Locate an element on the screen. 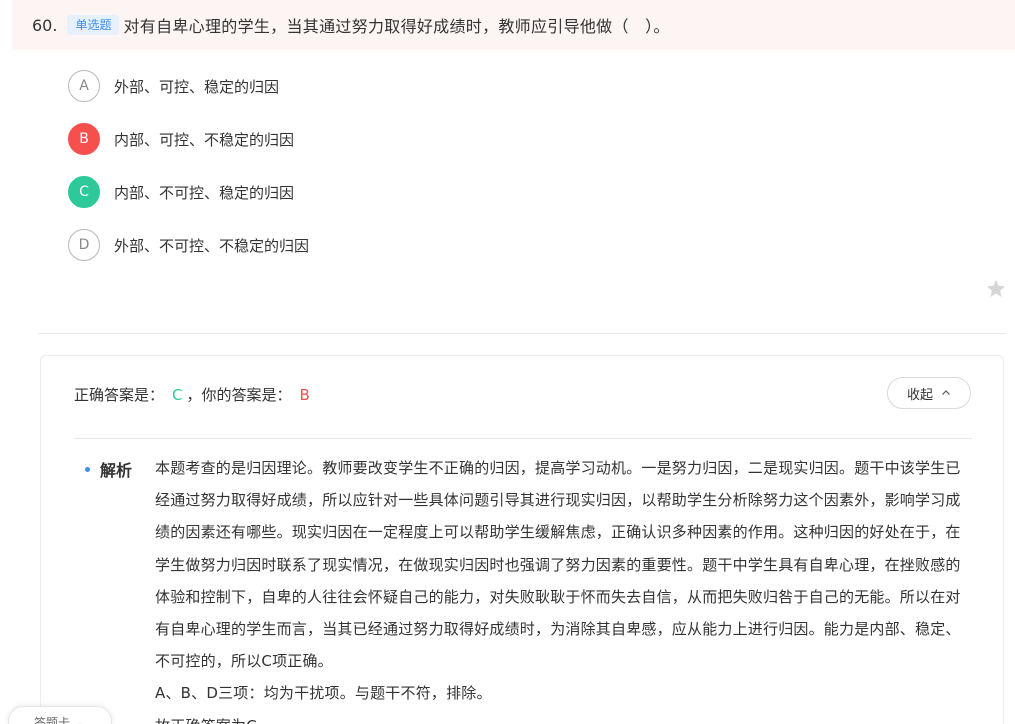 This screenshot has height=724, width=1015. question-type-badge: 单选题 is located at coordinates (93, 25).